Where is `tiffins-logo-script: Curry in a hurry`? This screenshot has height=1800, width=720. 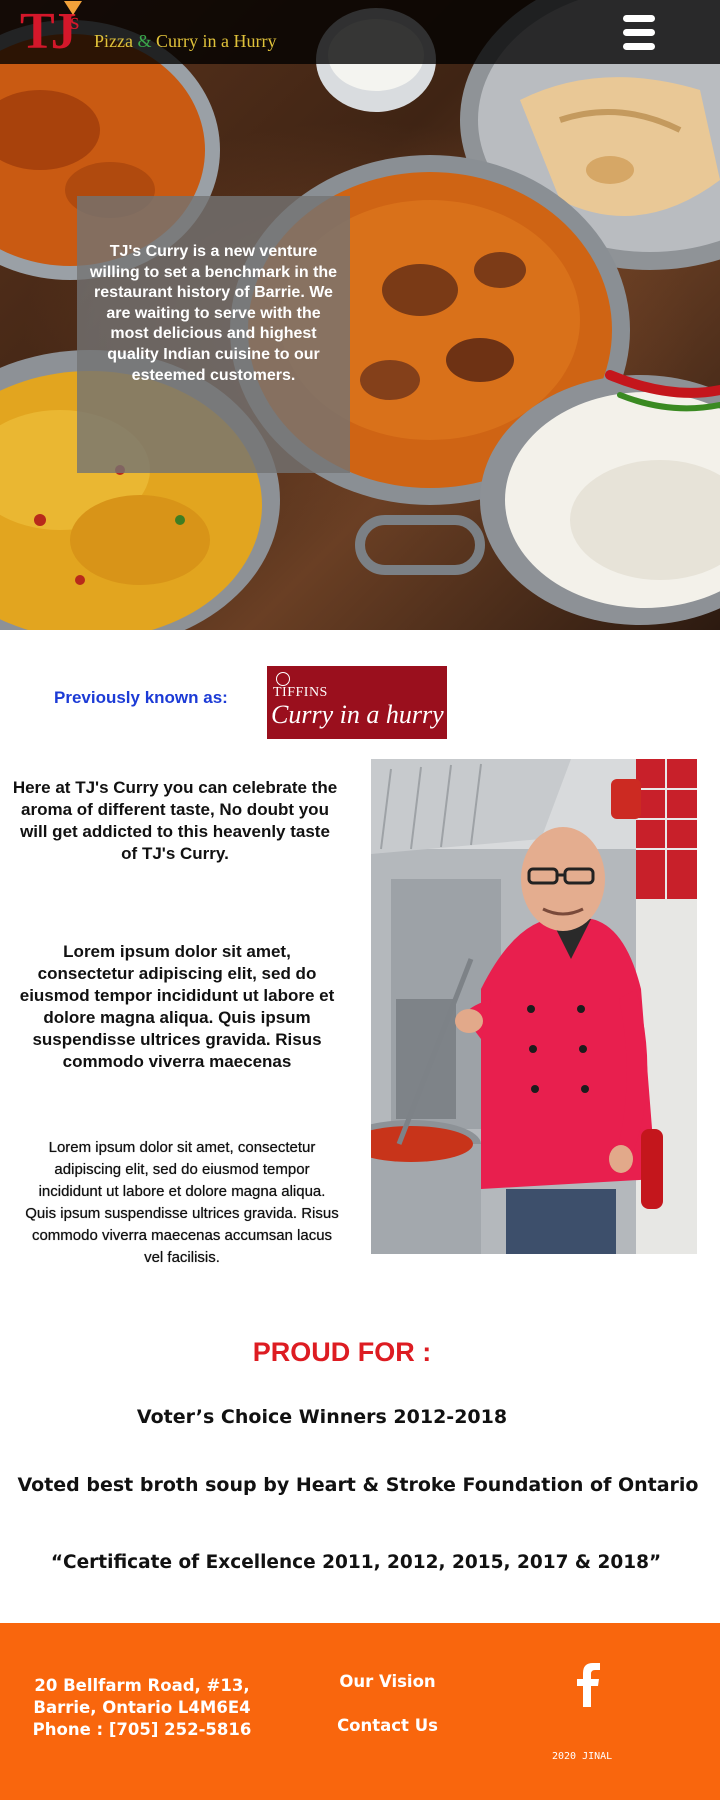 tiffins-logo-script: Curry in a hurry is located at coordinates (357, 714).